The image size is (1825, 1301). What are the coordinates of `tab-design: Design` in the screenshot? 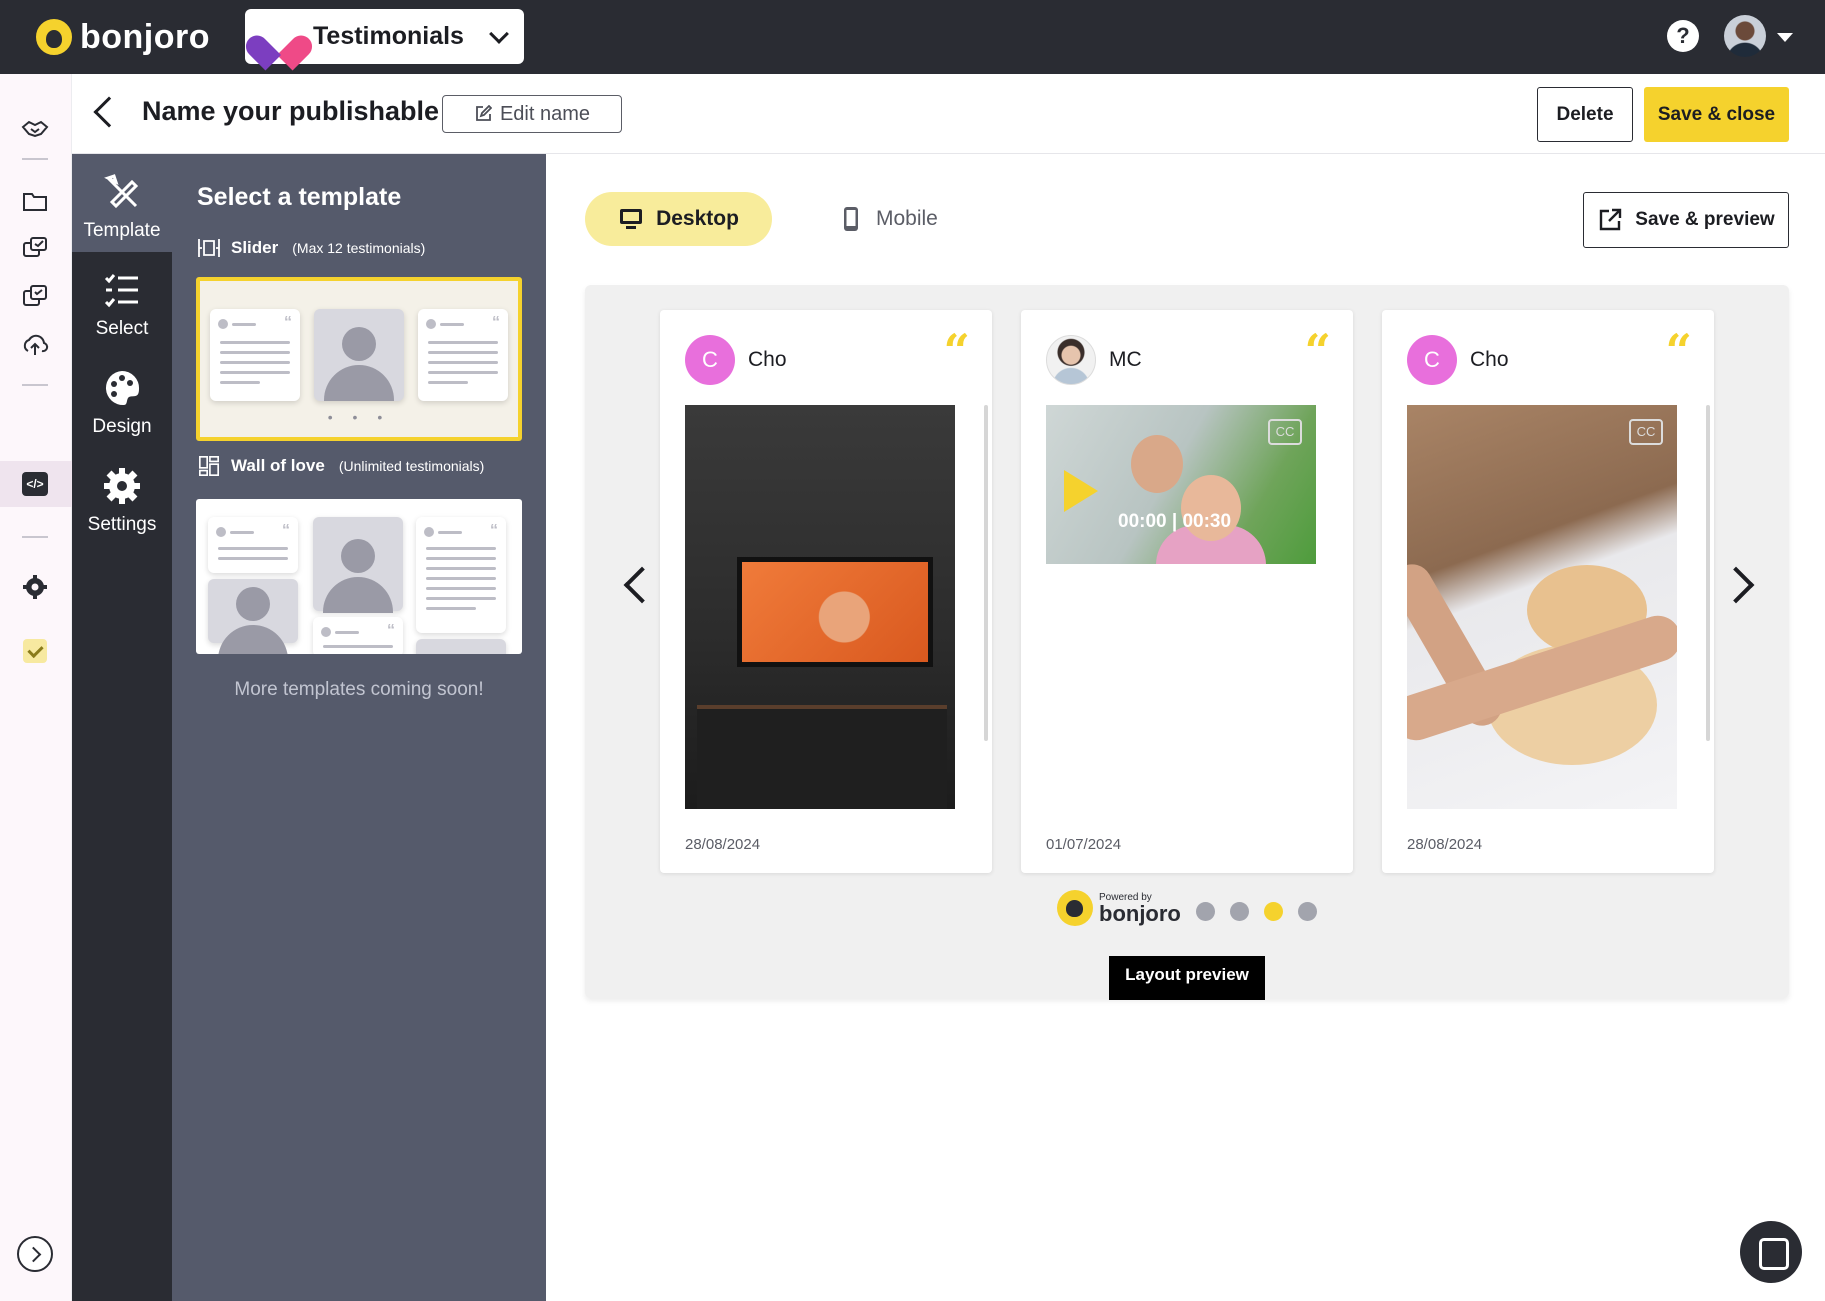 It's located at (122, 399).